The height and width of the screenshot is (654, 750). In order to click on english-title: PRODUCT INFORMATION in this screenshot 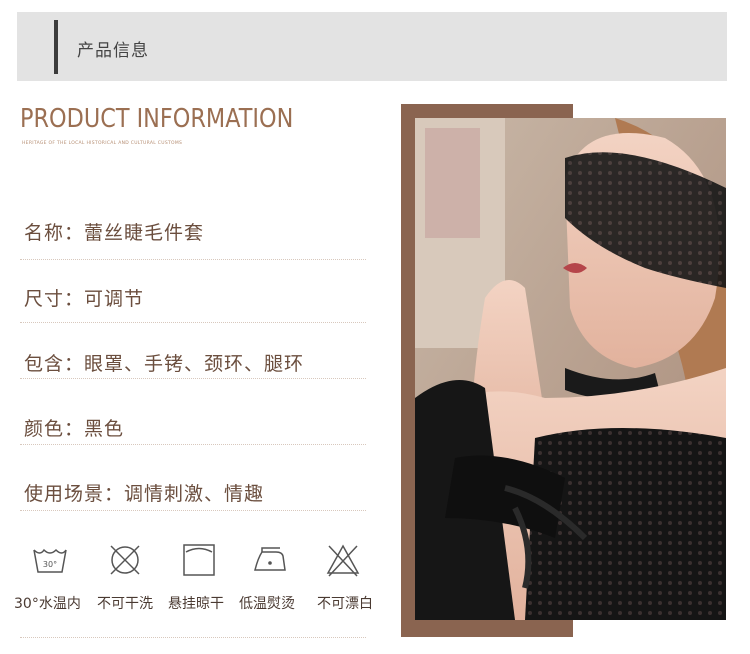, I will do `click(157, 119)`.